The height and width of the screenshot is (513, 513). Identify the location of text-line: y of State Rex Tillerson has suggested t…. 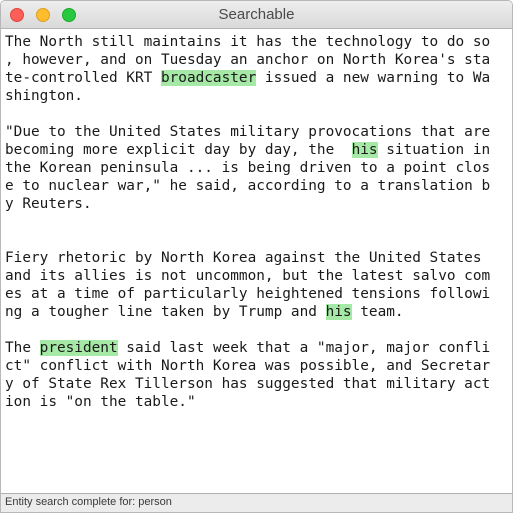
(256, 384).